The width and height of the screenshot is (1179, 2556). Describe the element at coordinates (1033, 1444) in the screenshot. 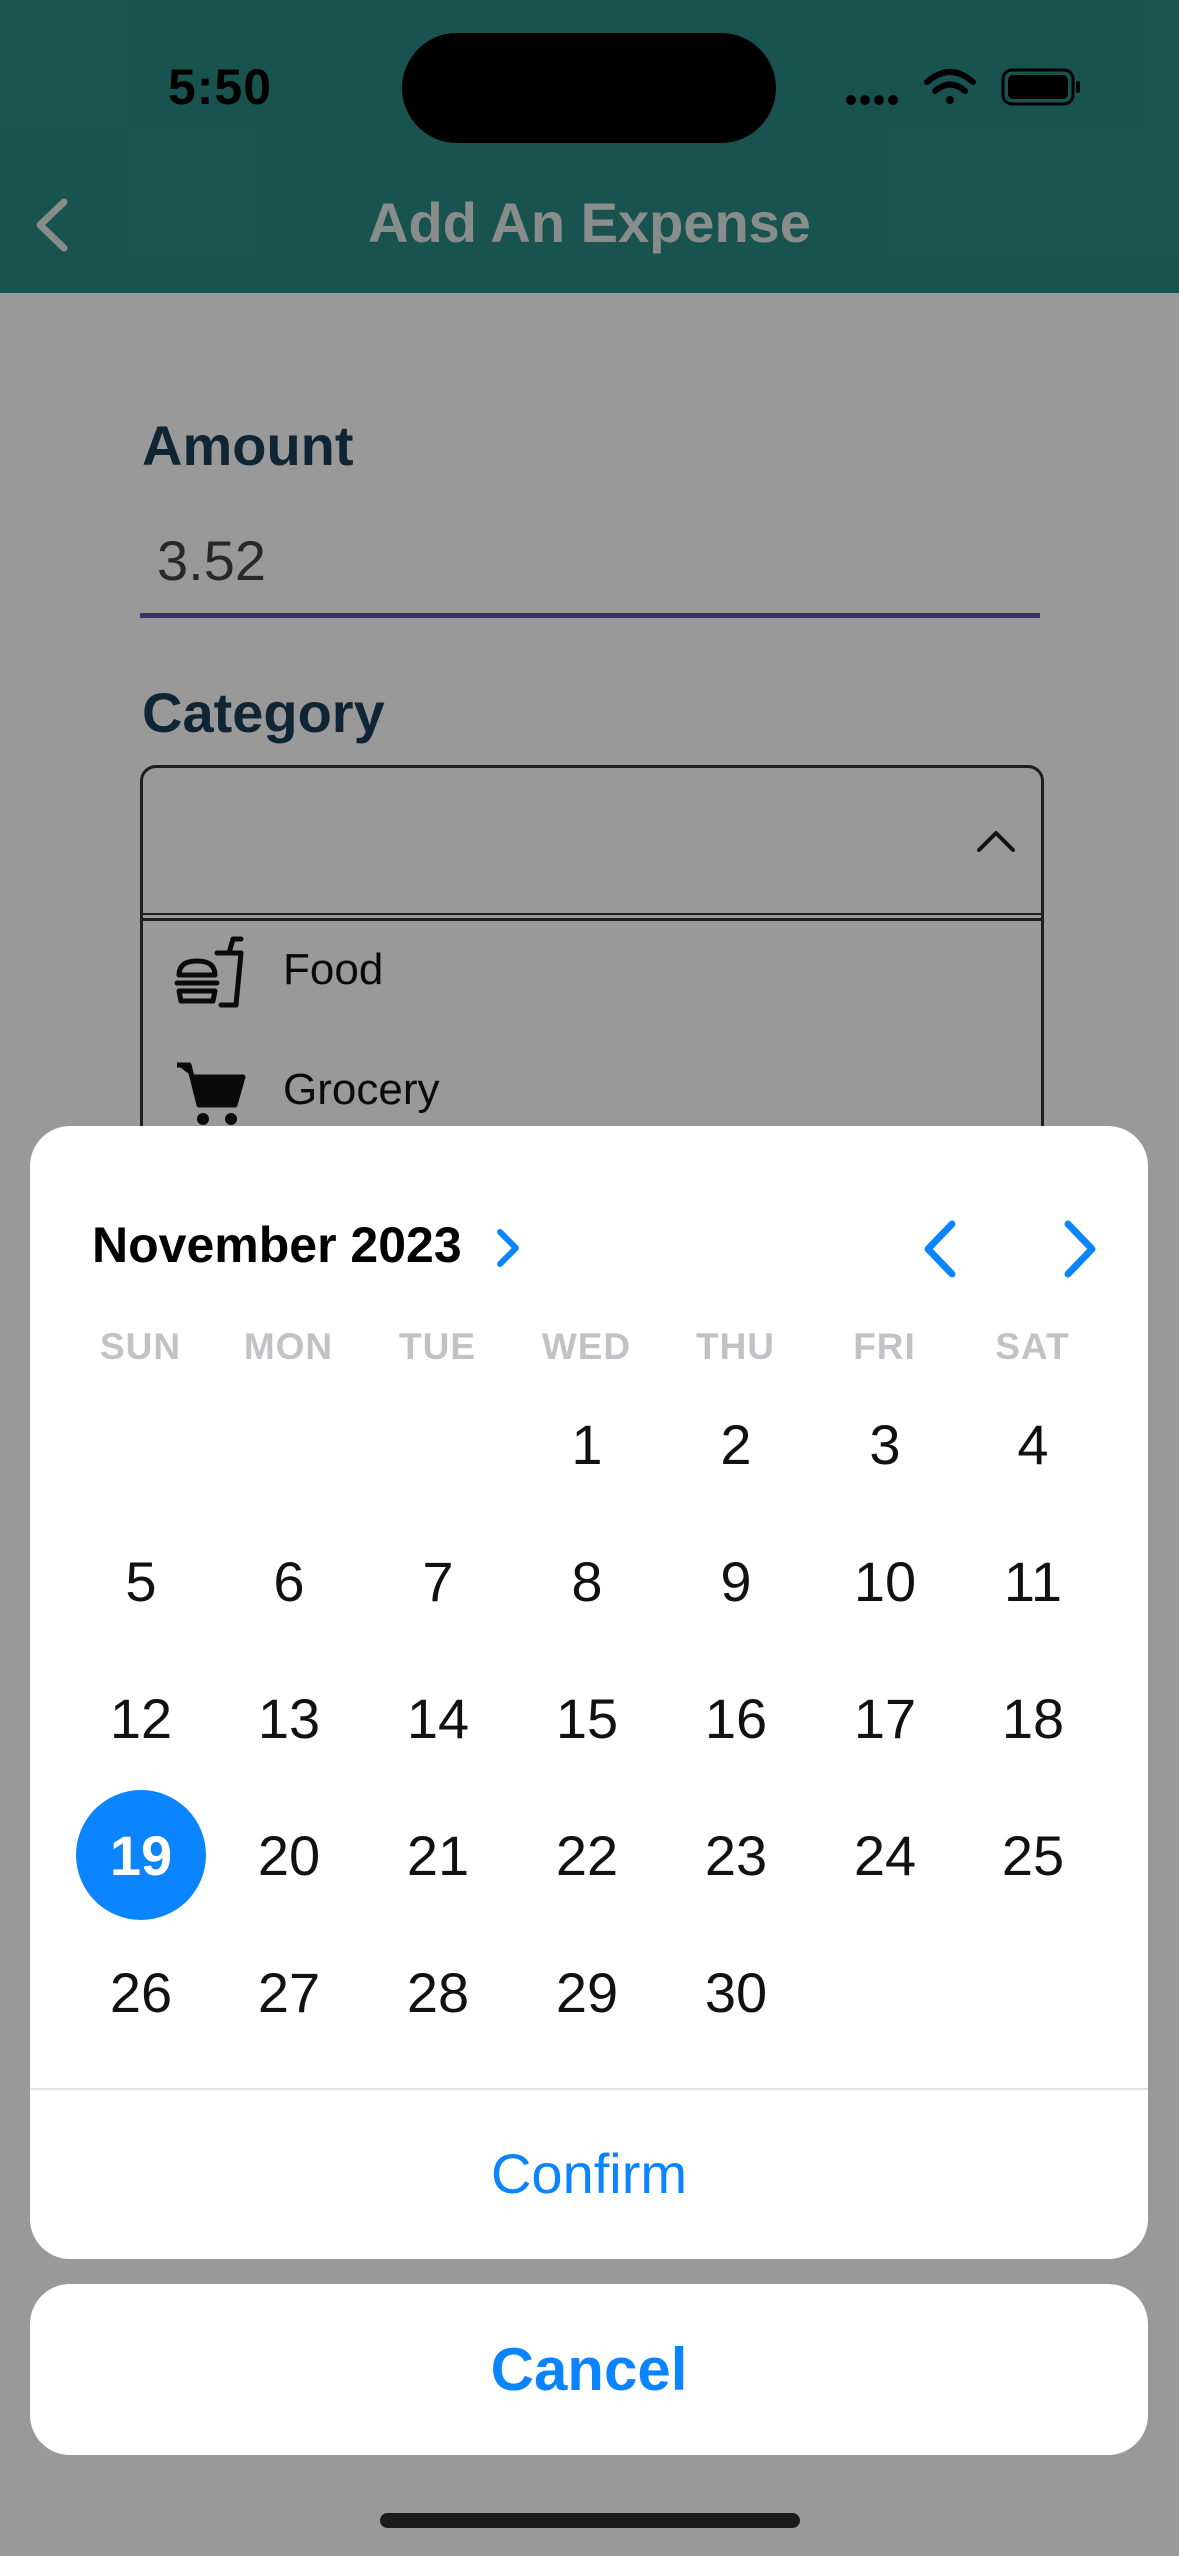

I see `calendar-day: 4` at that location.